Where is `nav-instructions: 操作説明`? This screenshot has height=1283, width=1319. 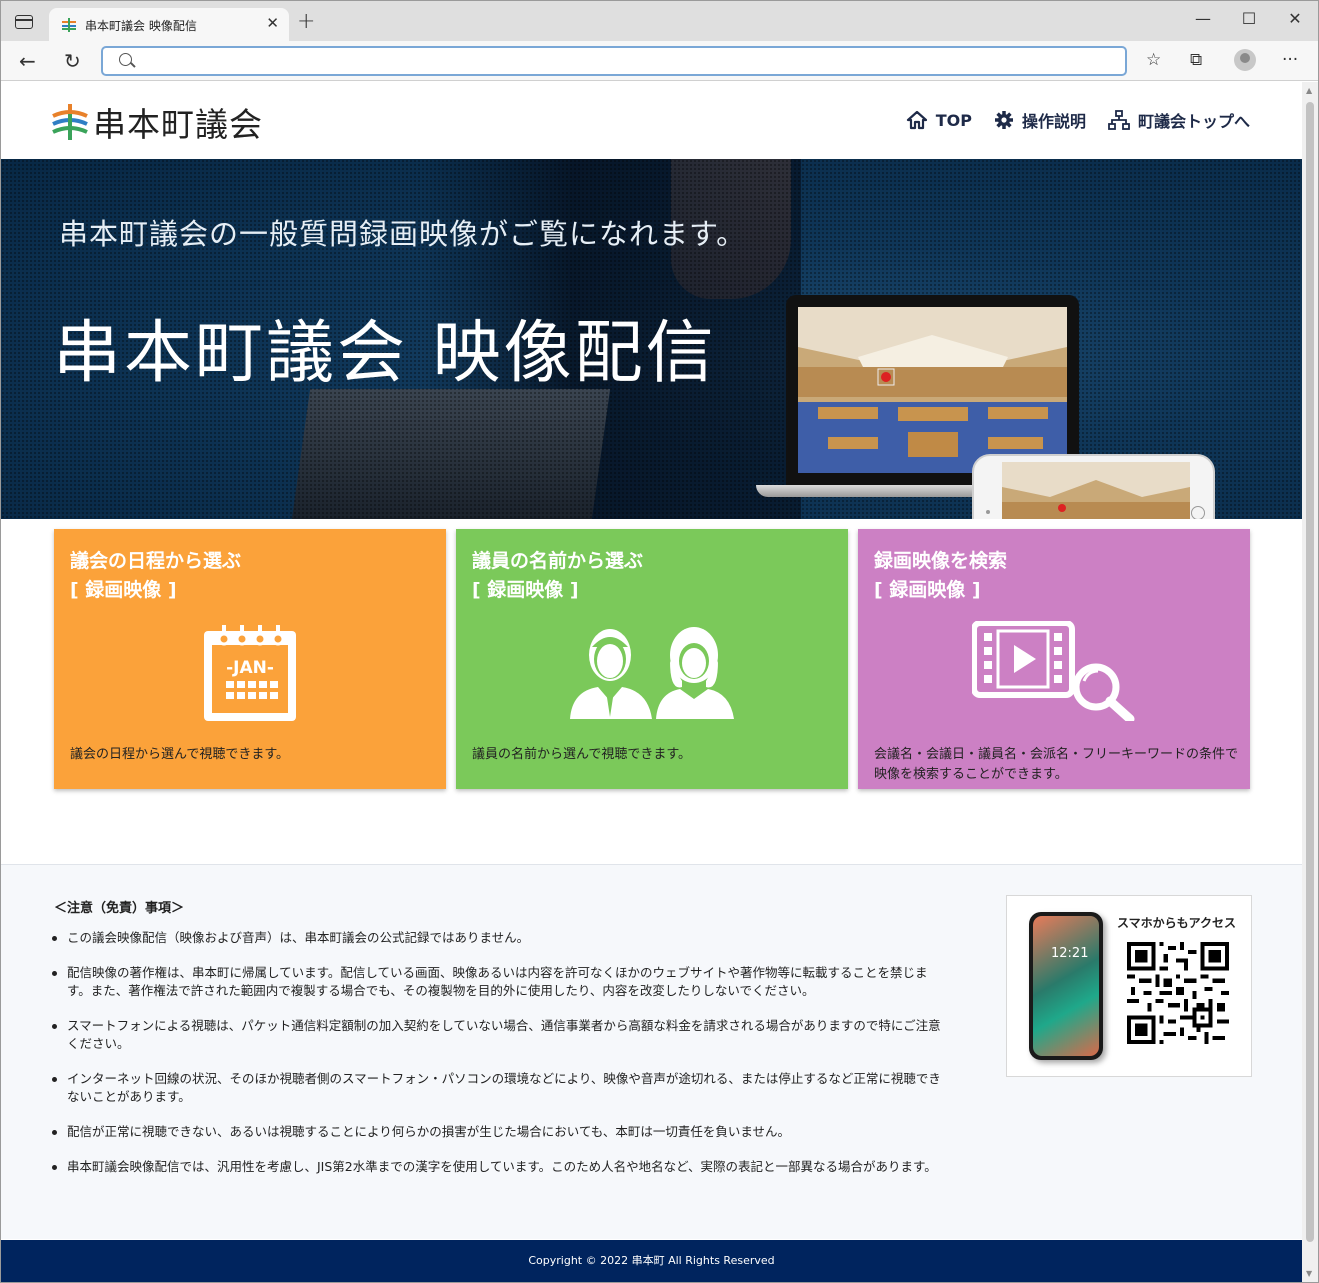
nav-instructions: 操作説明 is located at coordinates (1040, 120).